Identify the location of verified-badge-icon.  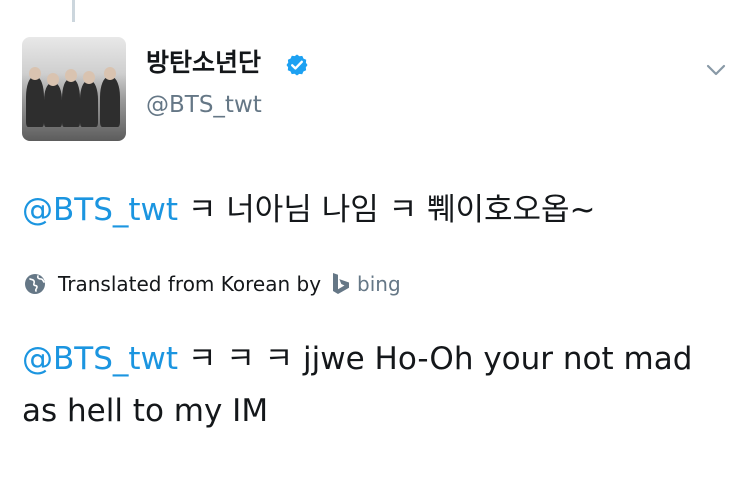
(297, 65).